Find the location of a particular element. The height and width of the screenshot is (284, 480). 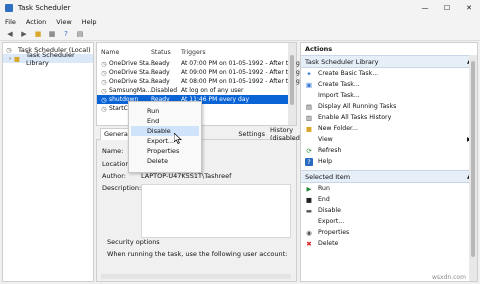

back-arrow-icon: ◀ is located at coordinates (10, 33).